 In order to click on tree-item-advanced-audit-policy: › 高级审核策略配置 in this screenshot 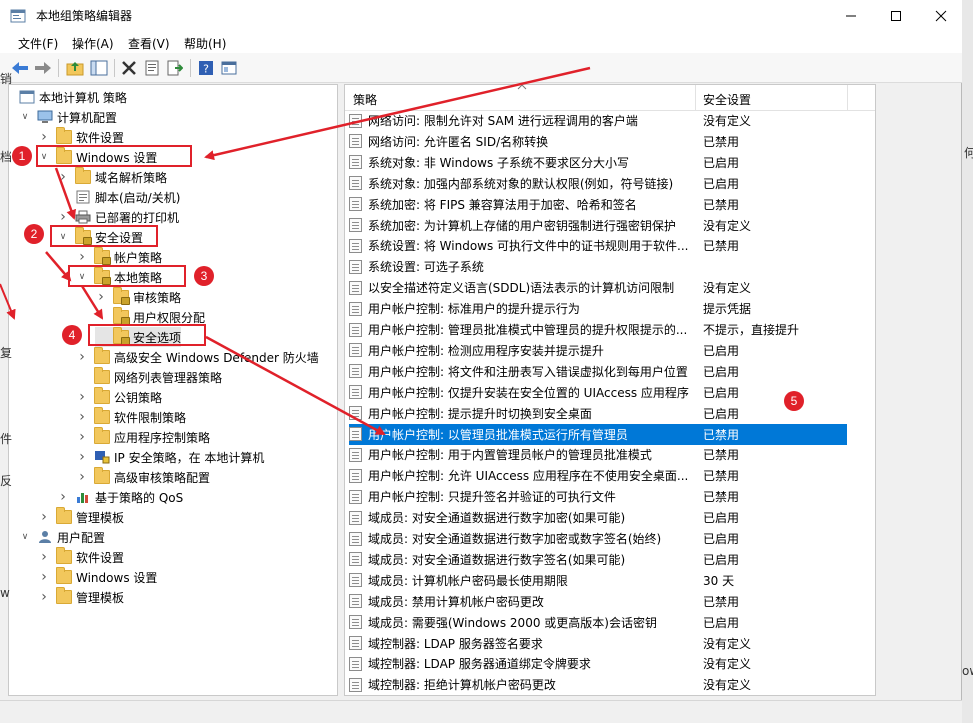, I will do `click(143, 477)`.